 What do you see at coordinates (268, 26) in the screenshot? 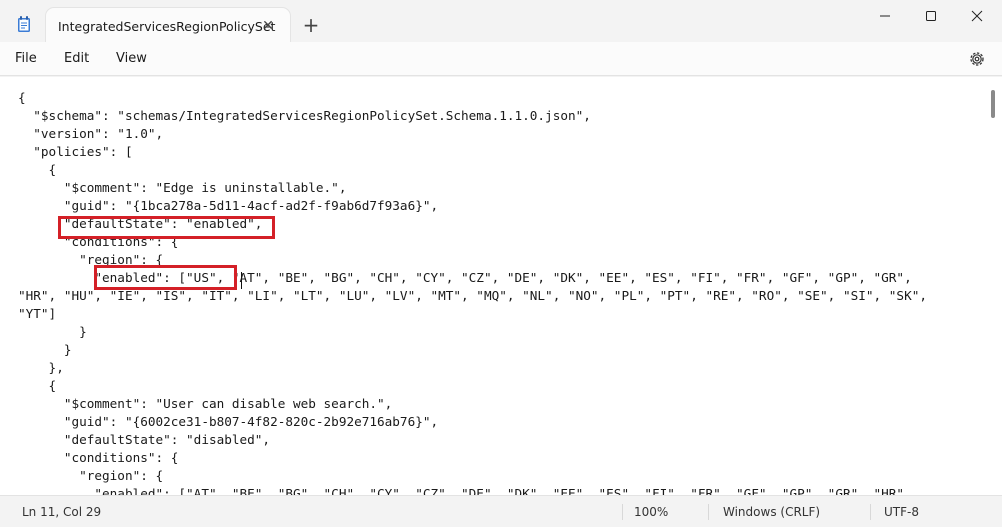
I see `tab-close-icon: ✕` at bounding box center [268, 26].